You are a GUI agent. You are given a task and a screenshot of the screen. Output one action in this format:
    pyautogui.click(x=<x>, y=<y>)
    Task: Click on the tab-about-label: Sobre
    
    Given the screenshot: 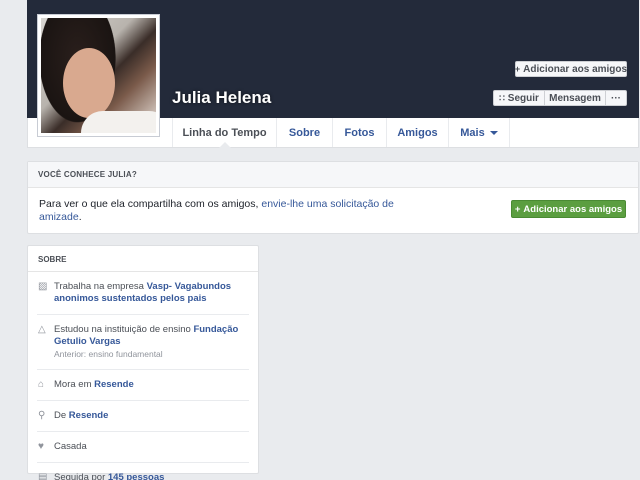 What is the action you would take?
    pyautogui.click(x=304, y=132)
    